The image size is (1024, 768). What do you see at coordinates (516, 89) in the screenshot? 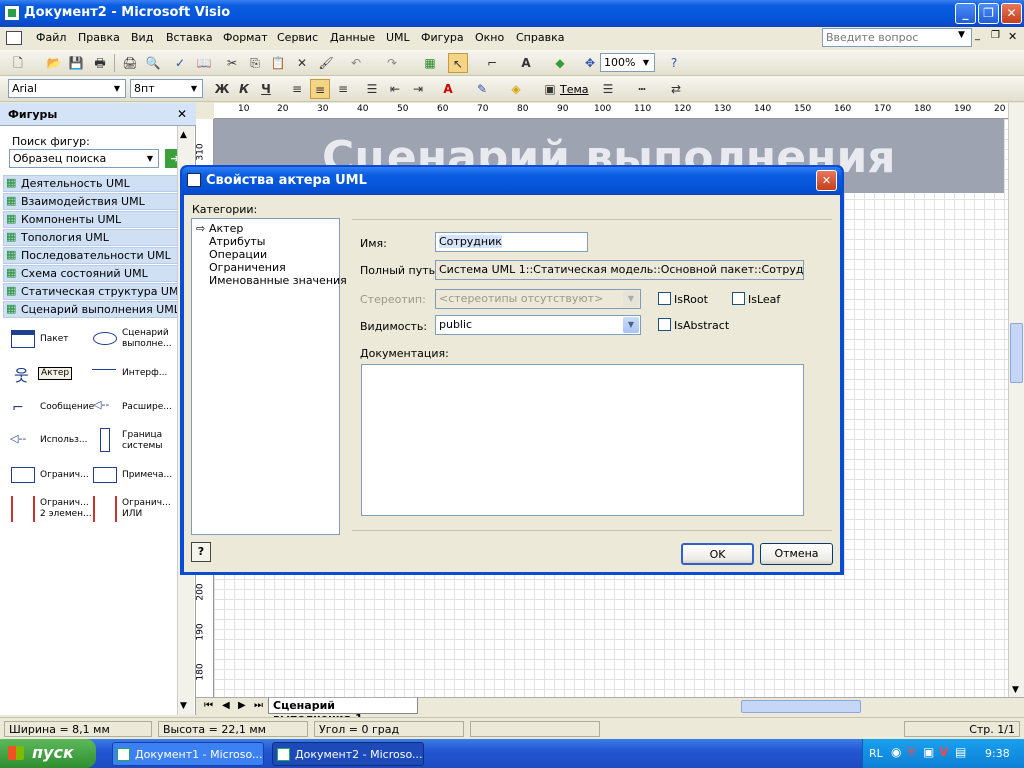
I see `fill-color-icon: ◈` at bounding box center [516, 89].